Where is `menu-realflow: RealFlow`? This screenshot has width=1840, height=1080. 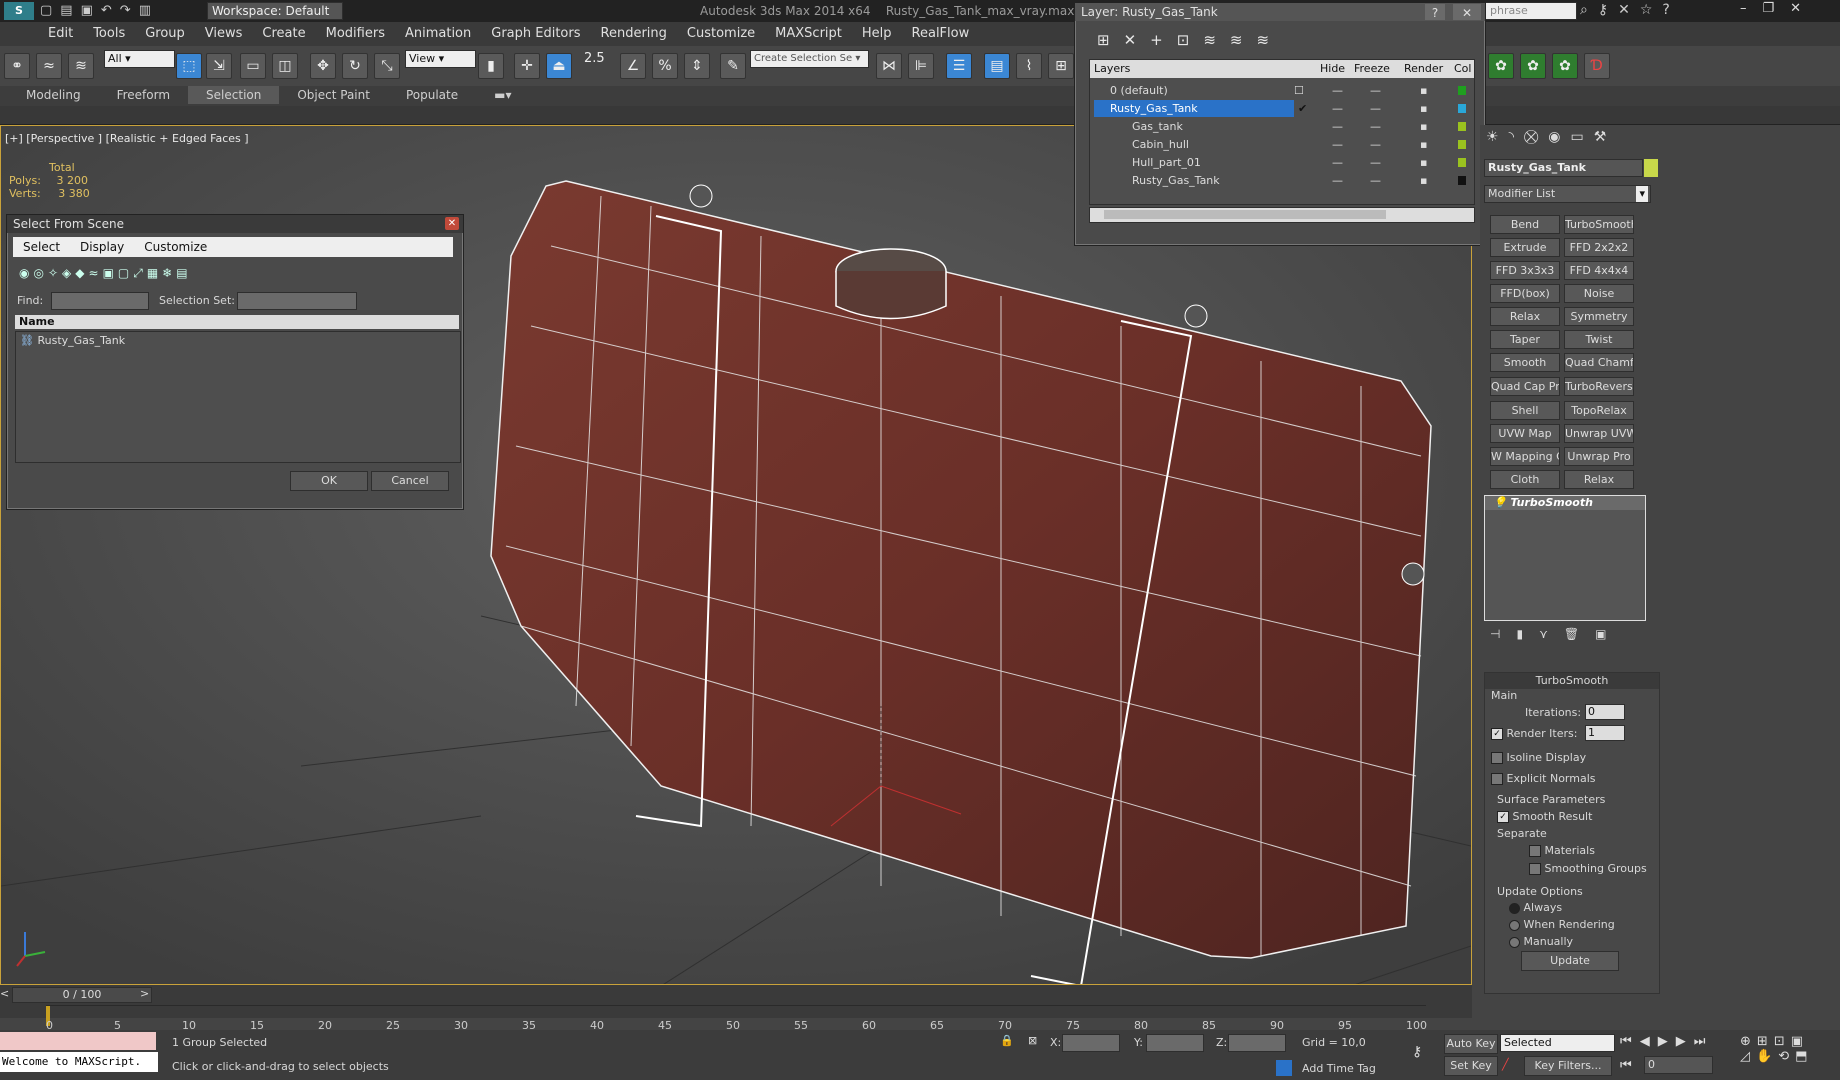 menu-realflow: RealFlow is located at coordinates (941, 33).